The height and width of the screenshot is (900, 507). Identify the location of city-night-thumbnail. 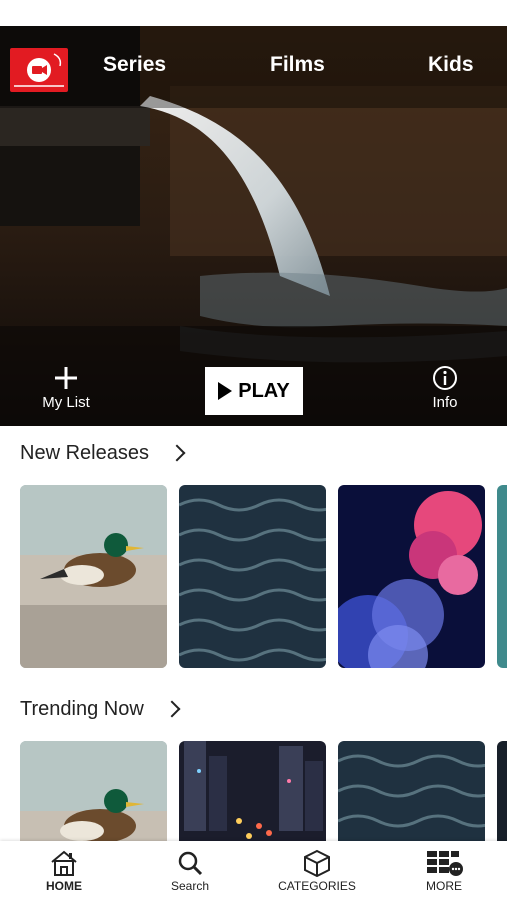
(252, 791).